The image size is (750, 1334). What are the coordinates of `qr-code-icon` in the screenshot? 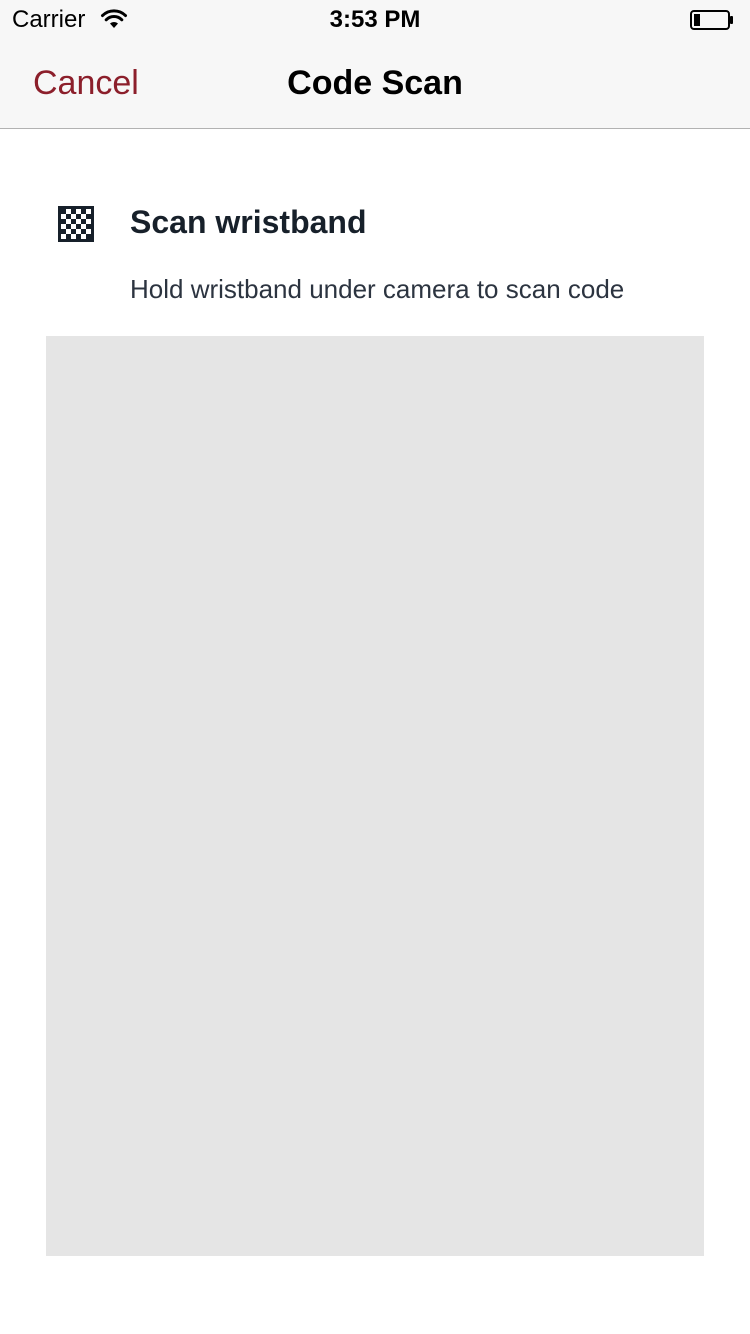 It's located at (76, 224).